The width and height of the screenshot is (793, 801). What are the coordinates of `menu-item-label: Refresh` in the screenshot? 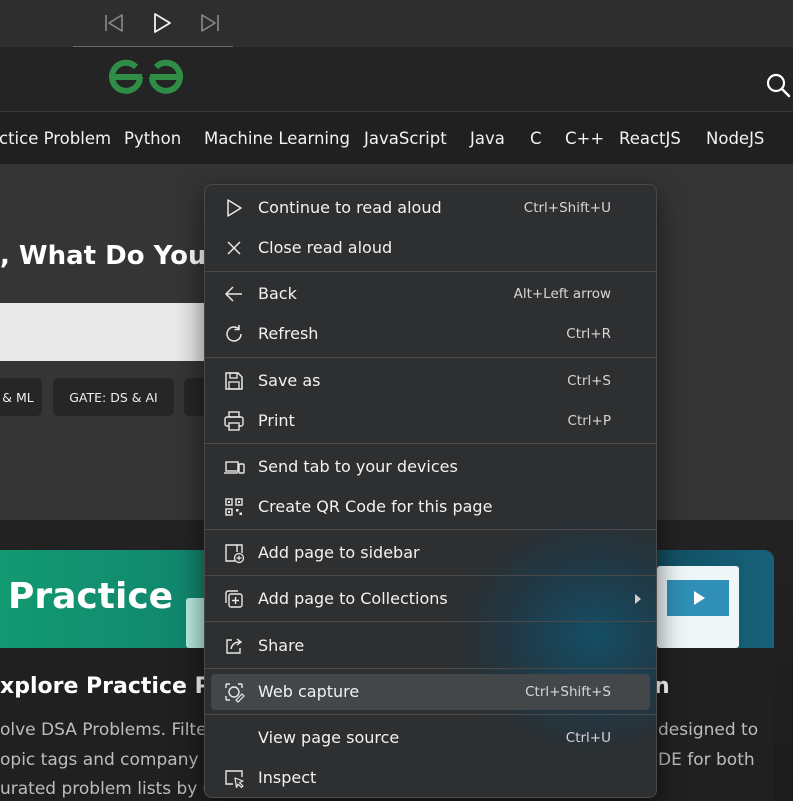 It's located at (288, 333).